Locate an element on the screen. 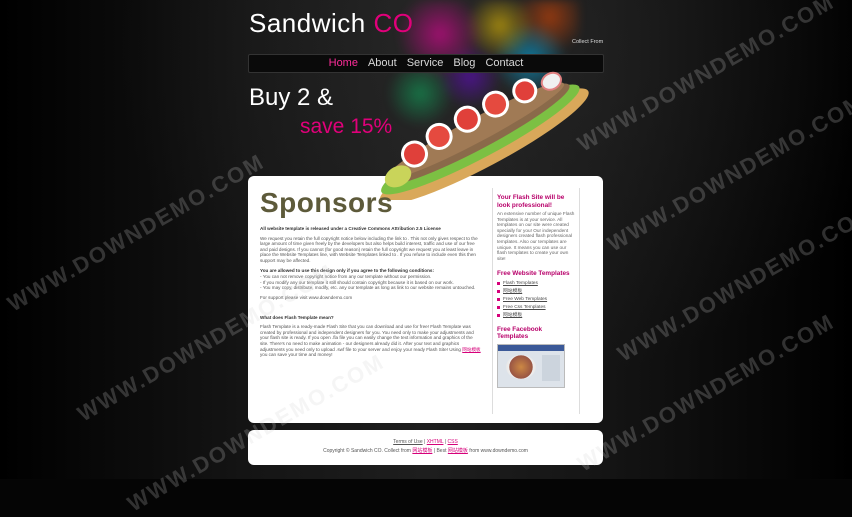  food-plate-image is located at coordinates (521, 366).